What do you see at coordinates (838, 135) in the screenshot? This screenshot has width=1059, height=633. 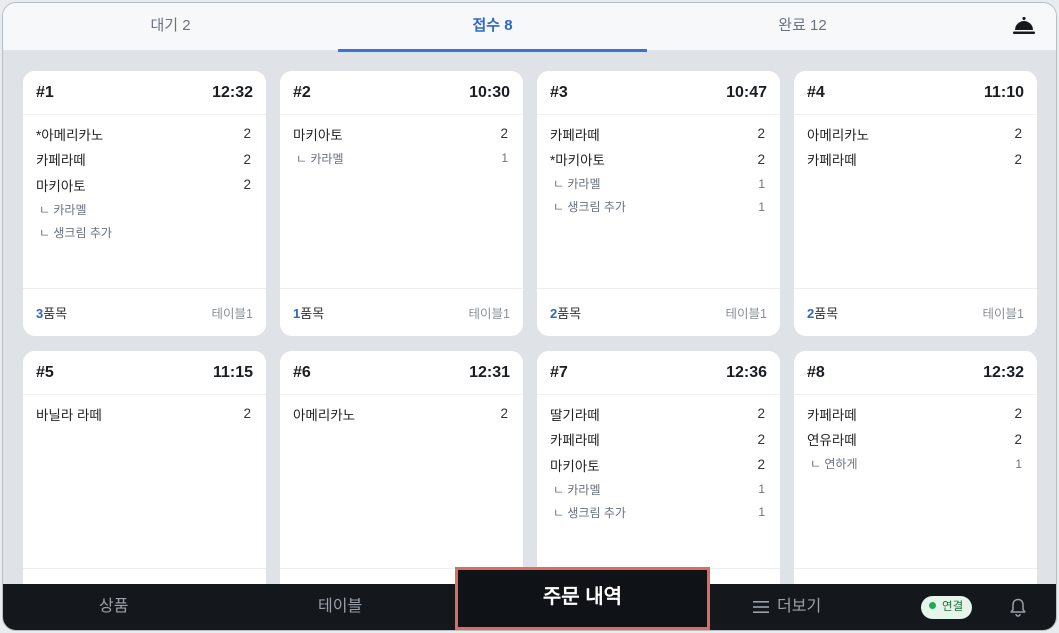 I see `item-name: 아메리카노` at bounding box center [838, 135].